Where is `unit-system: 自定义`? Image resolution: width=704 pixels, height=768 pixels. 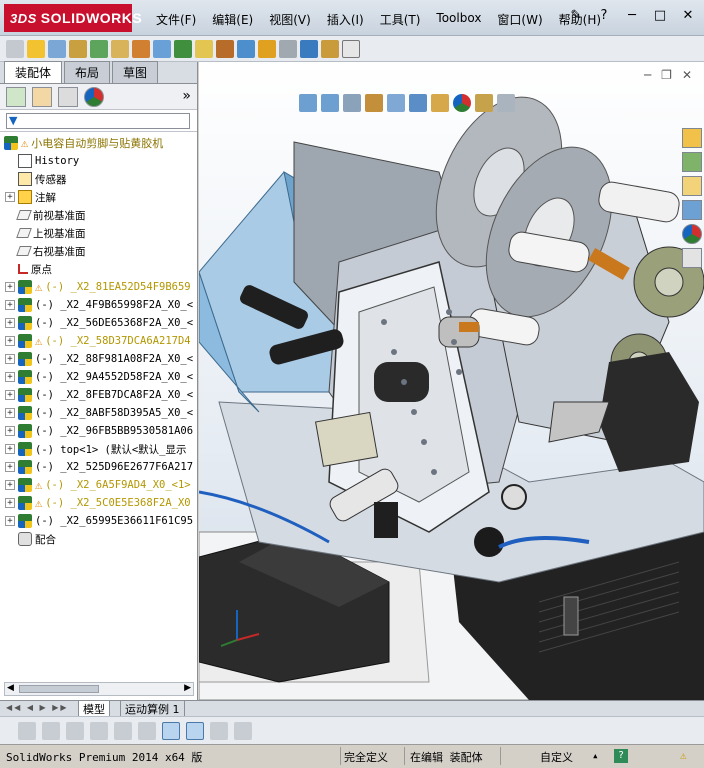
unit-system: 自定义 is located at coordinates (556, 757).